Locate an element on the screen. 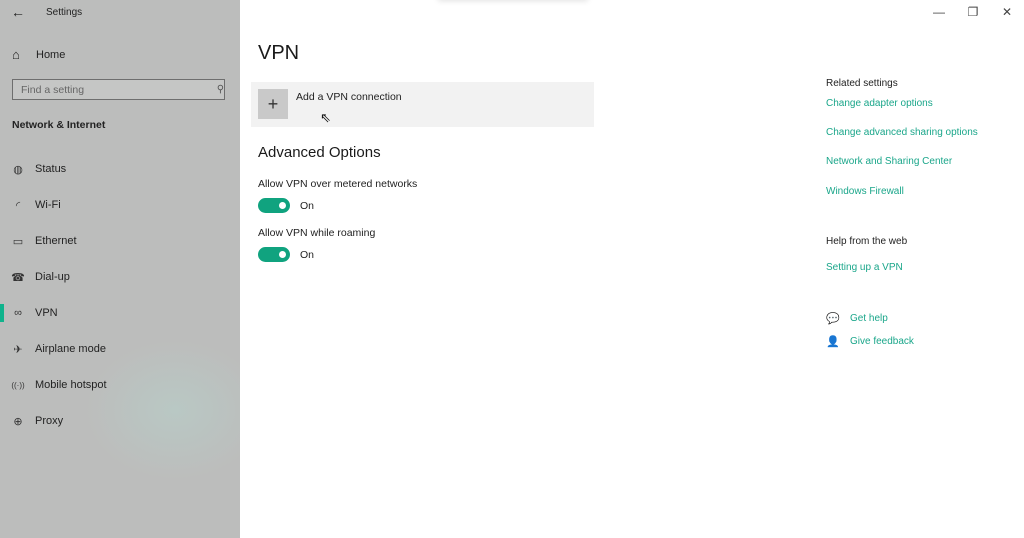 This screenshot has height=538, width=1024. dial-up-phone-icon: ☎ is located at coordinates (18, 277).